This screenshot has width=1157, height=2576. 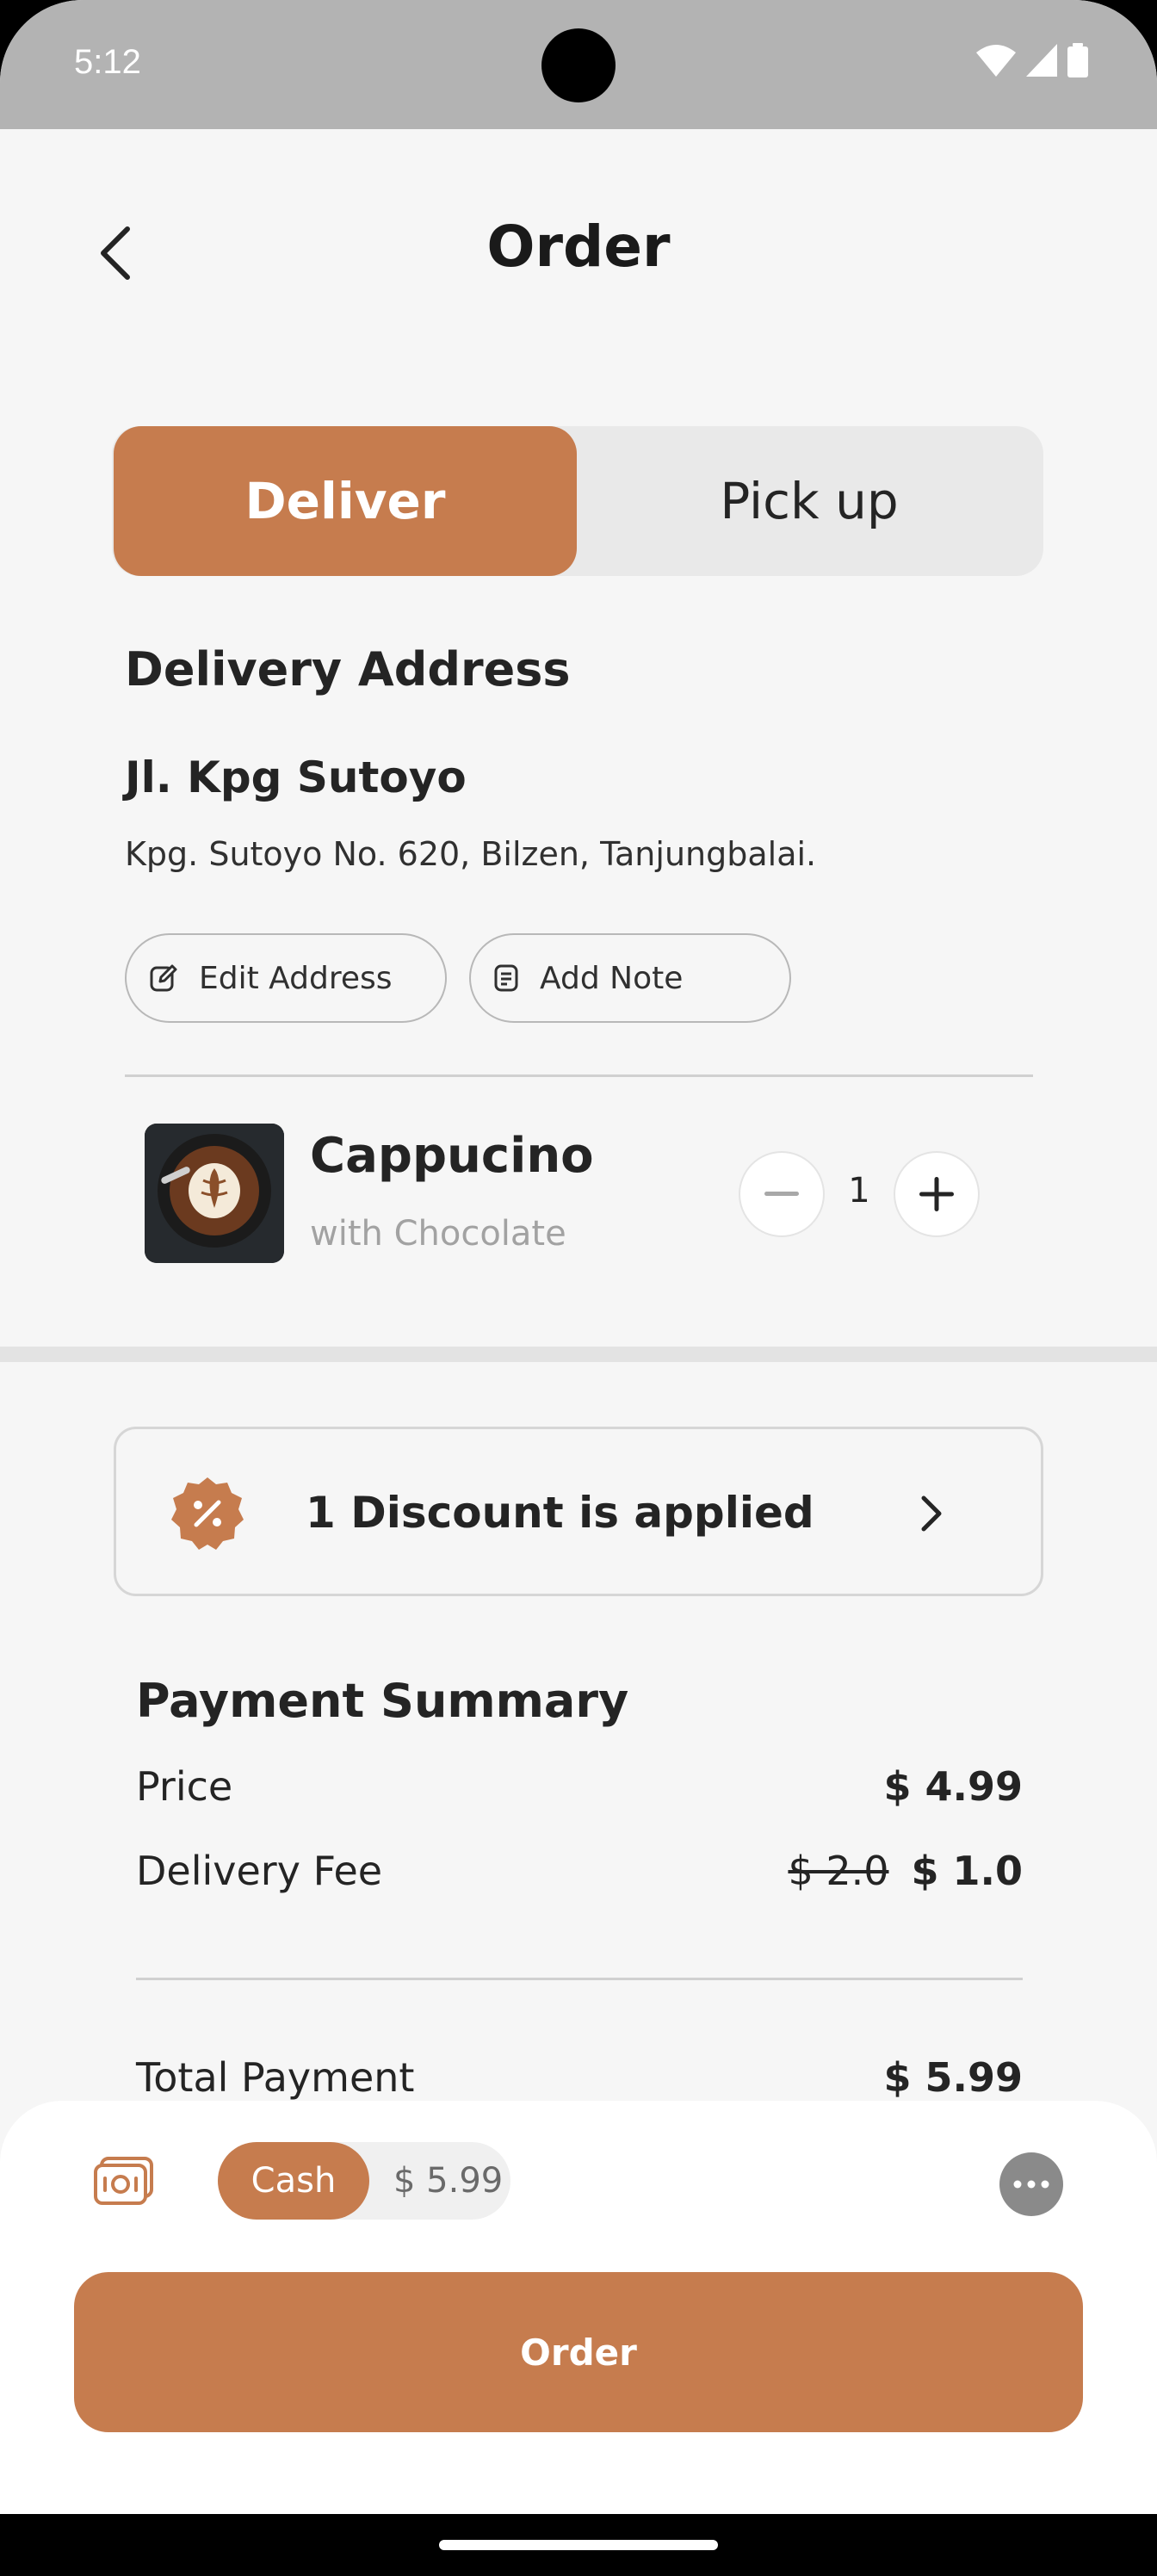 What do you see at coordinates (296, 978) in the screenshot?
I see `edit-address-label: Edit Address` at bounding box center [296, 978].